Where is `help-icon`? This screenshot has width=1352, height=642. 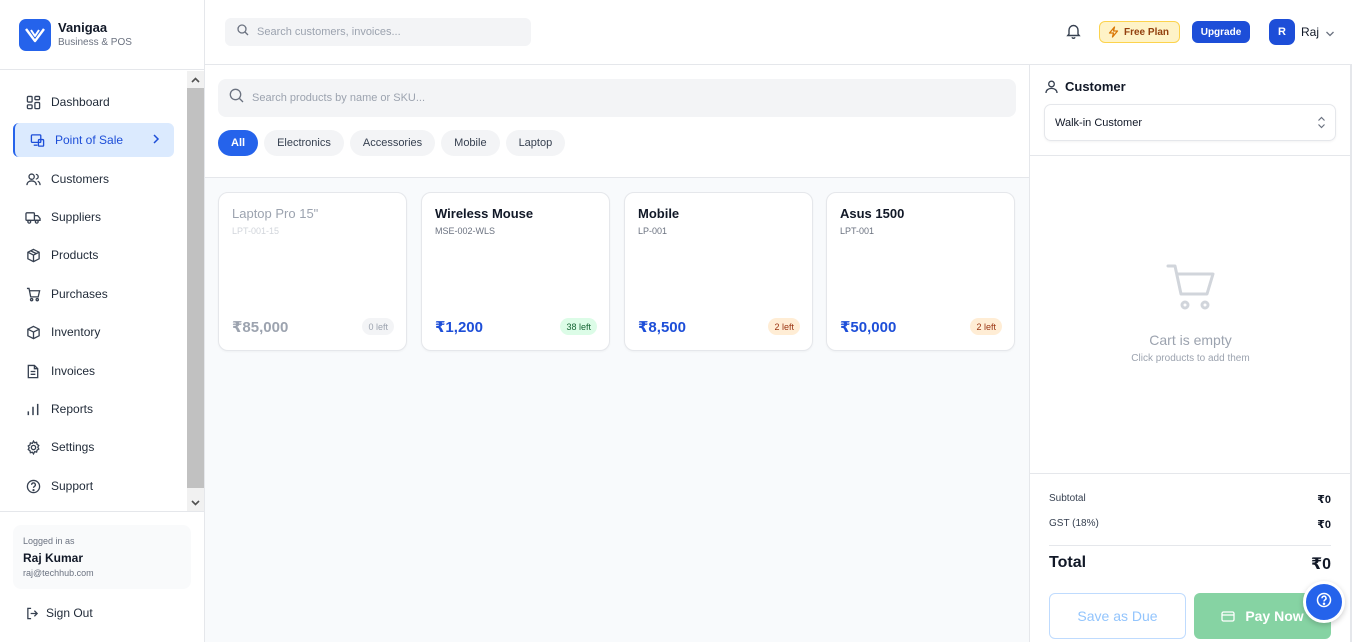
help-icon is located at coordinates (33, 486).